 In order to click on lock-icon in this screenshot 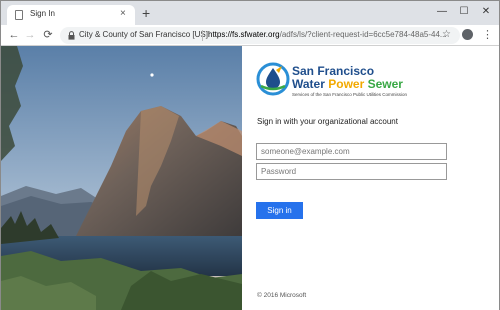, I will do `click(71, 35)`.